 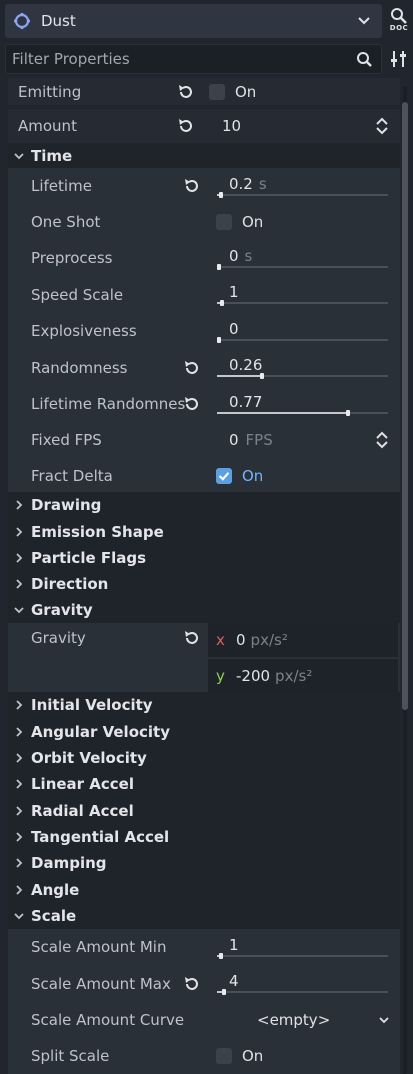 What do you see at coordinates (204, 705) in the screenshot?
I see `section-initial-velocity: Initial Velocity` at bounding box center [204, 705].